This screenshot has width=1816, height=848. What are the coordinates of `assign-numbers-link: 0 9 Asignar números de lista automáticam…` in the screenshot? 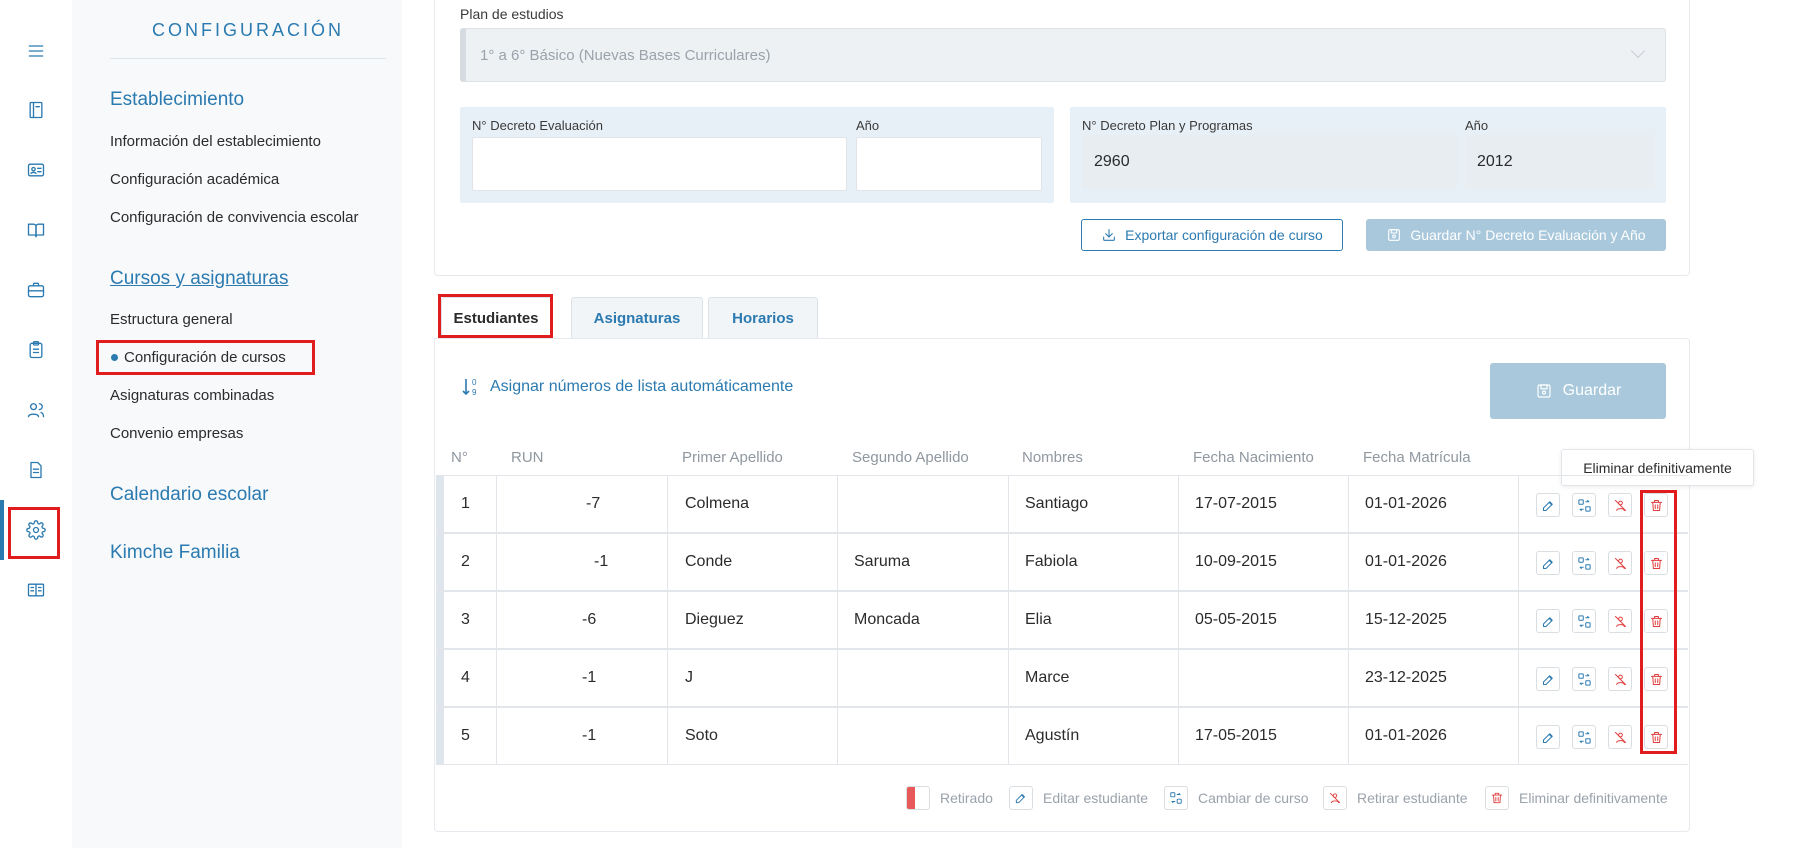 It's located at (627, 387).